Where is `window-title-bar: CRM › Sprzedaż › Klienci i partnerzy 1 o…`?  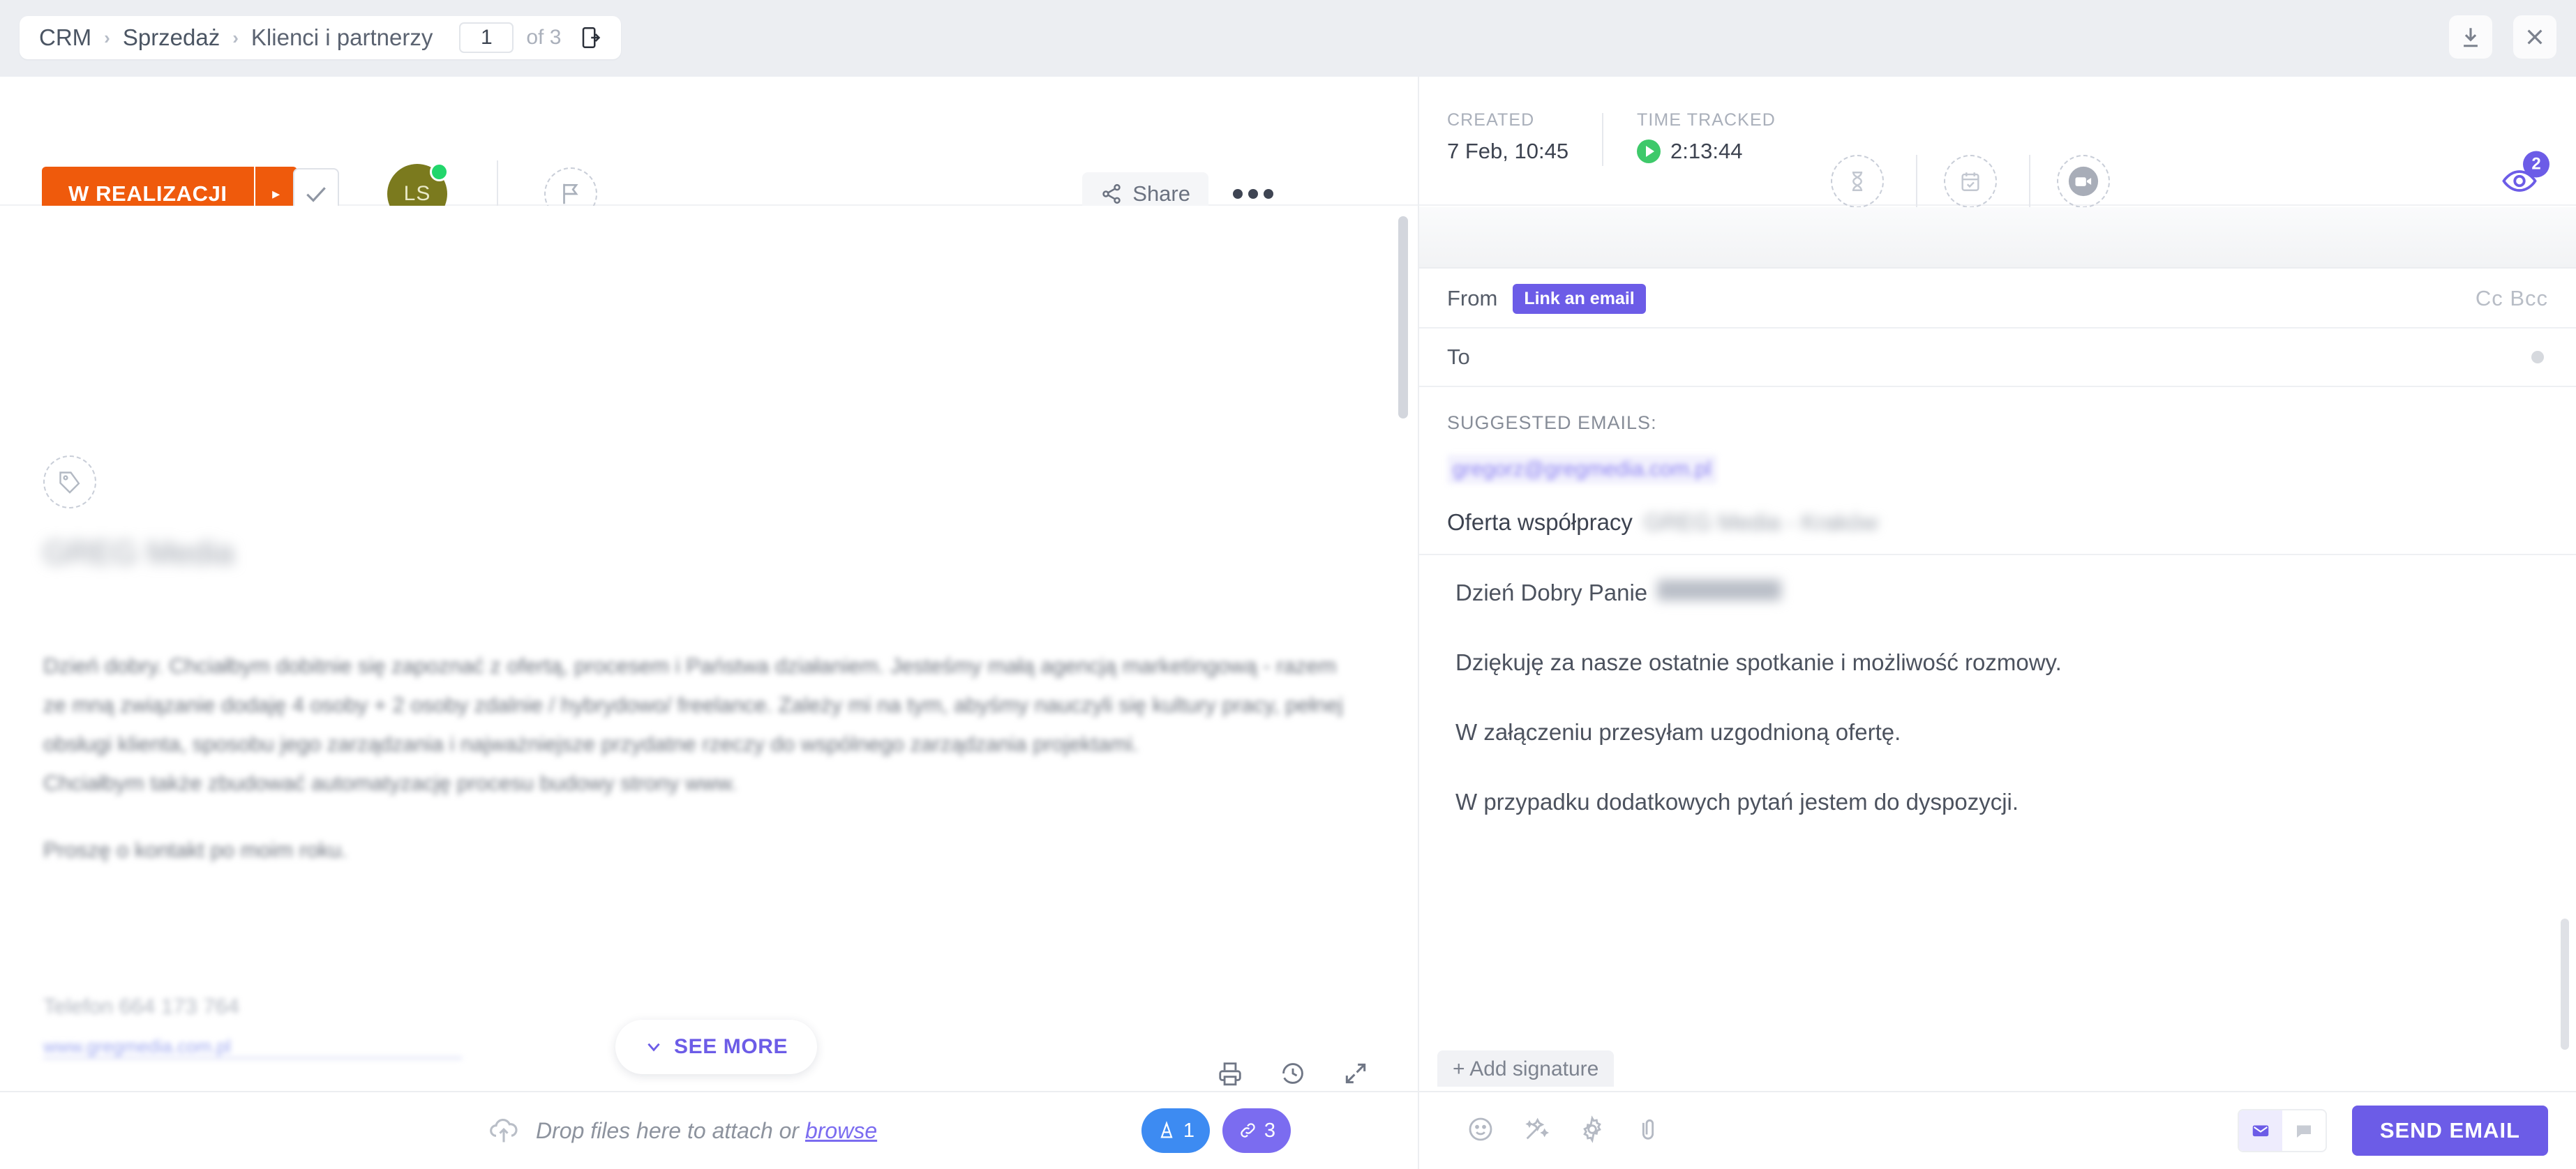
window-title-bar: CRM › Sprzedaż › Klienci i partnerzy 1 o… is located at coordinates (1288, 38).